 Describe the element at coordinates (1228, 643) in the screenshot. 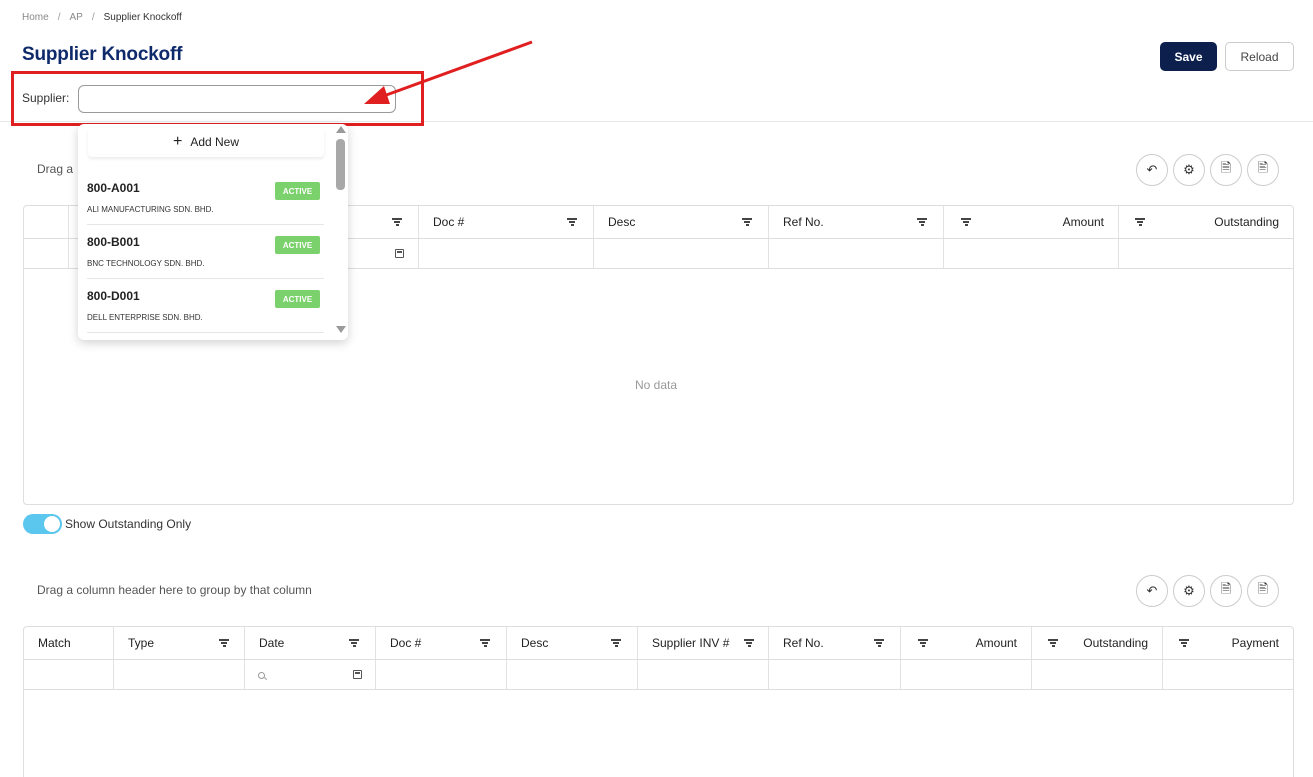

I see `grid-header-payment: Payment` at that location.